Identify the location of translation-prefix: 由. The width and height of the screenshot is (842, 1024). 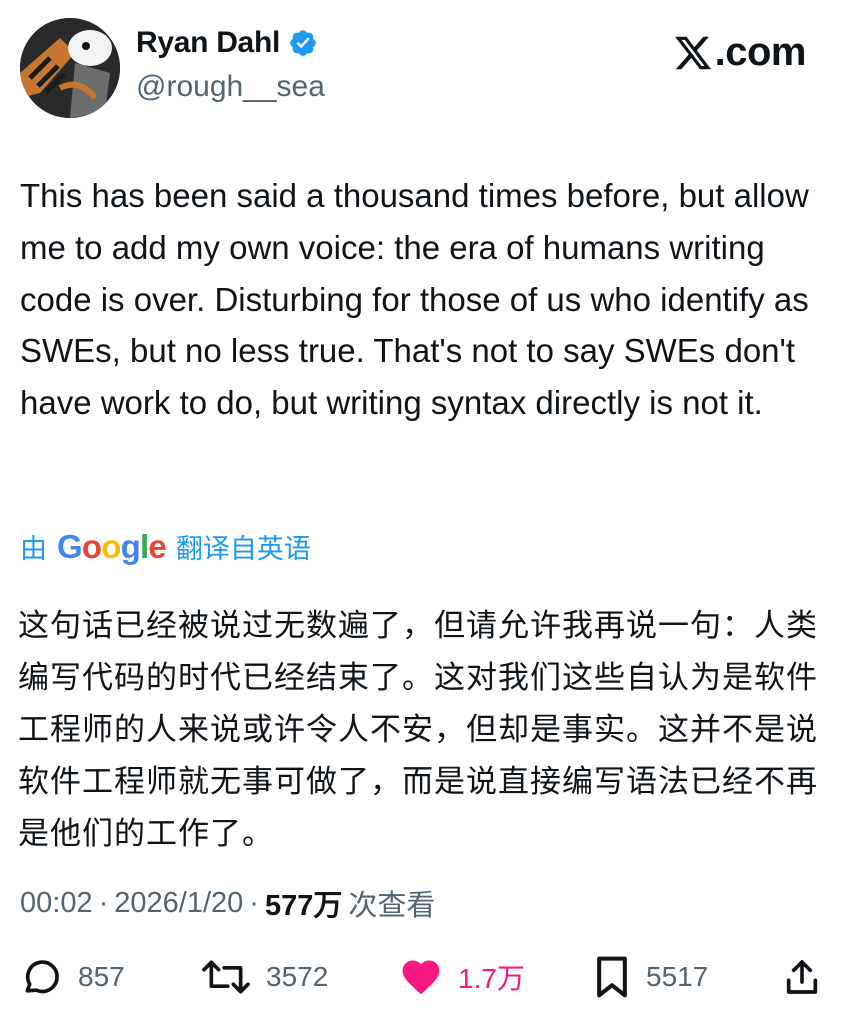
(33, 549).